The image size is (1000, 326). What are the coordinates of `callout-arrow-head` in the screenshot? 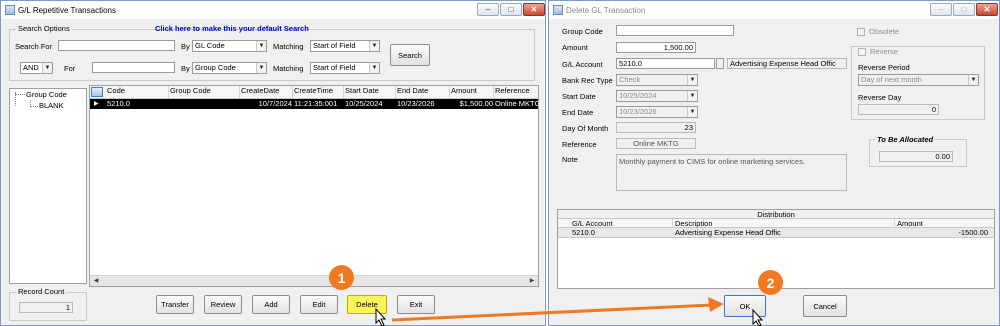 It's located at (716, 304).